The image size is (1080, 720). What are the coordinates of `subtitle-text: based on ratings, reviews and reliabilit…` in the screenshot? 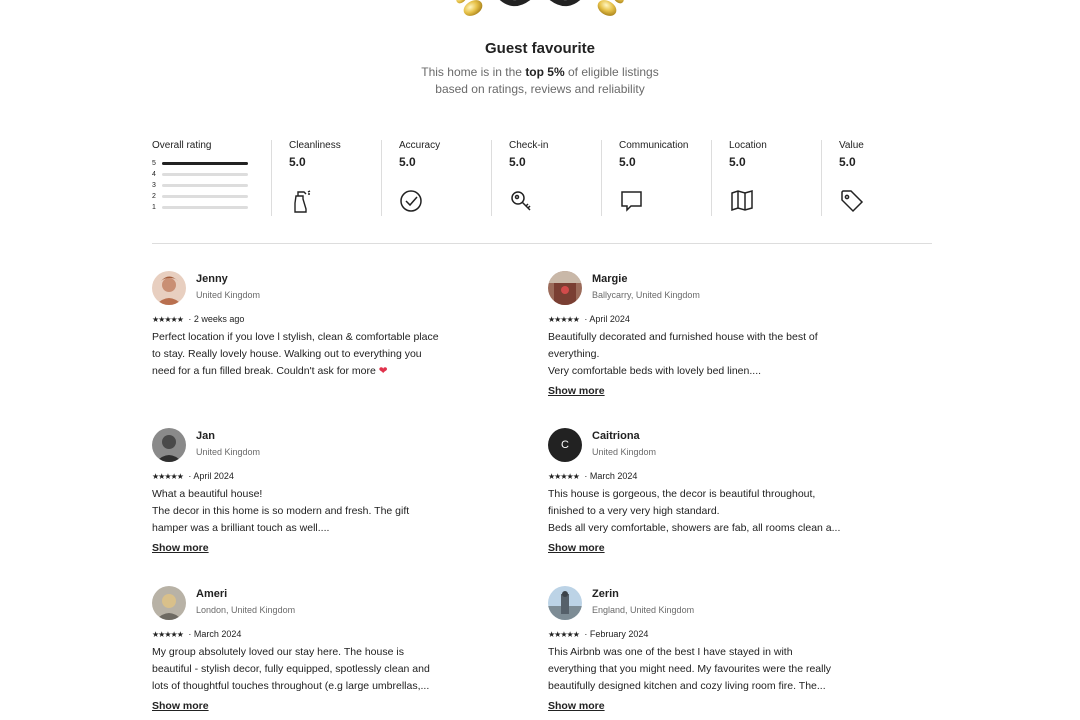 It's located at (540, 89).